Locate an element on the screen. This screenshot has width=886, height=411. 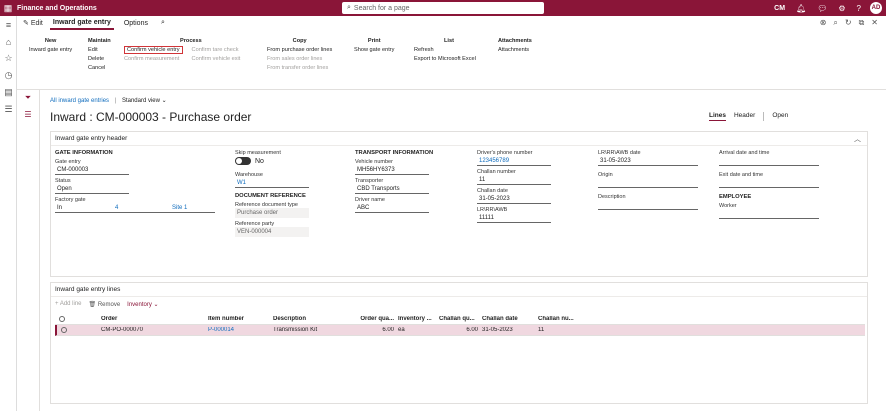
refresh-button: Refresh is located at coordinates (445, 50).